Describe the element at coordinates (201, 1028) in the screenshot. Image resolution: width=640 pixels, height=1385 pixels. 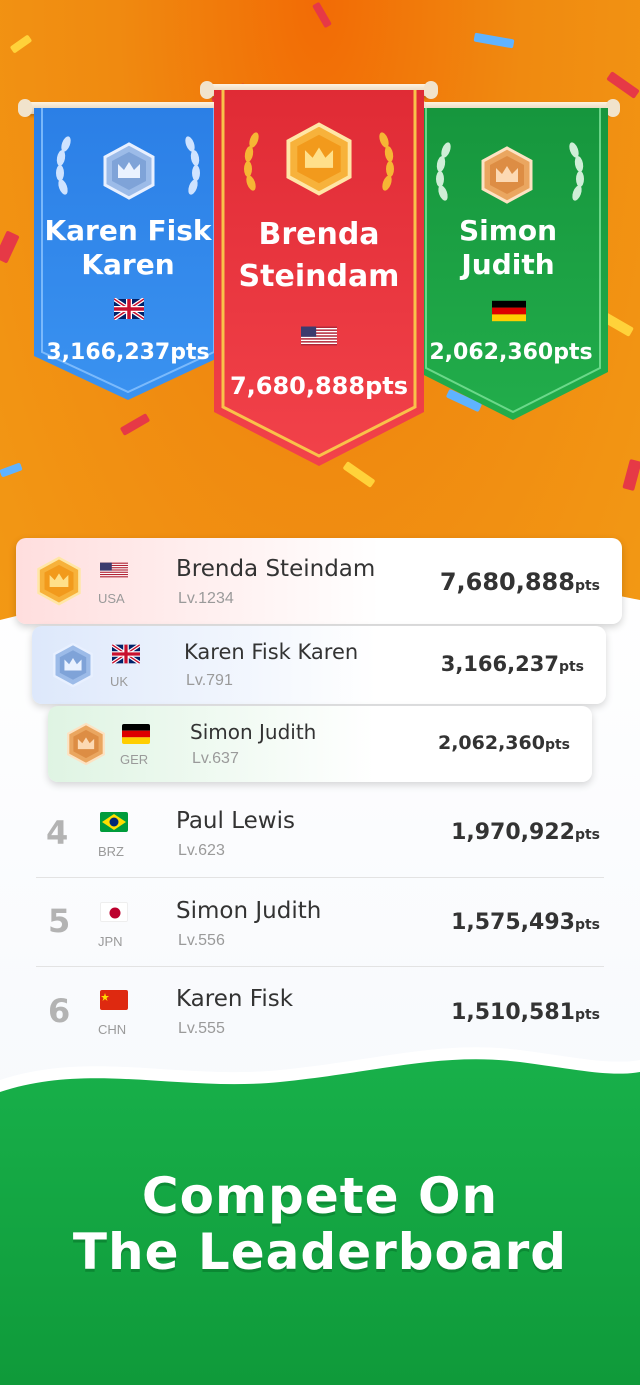
I see `player-level: Lv.555` at that location.